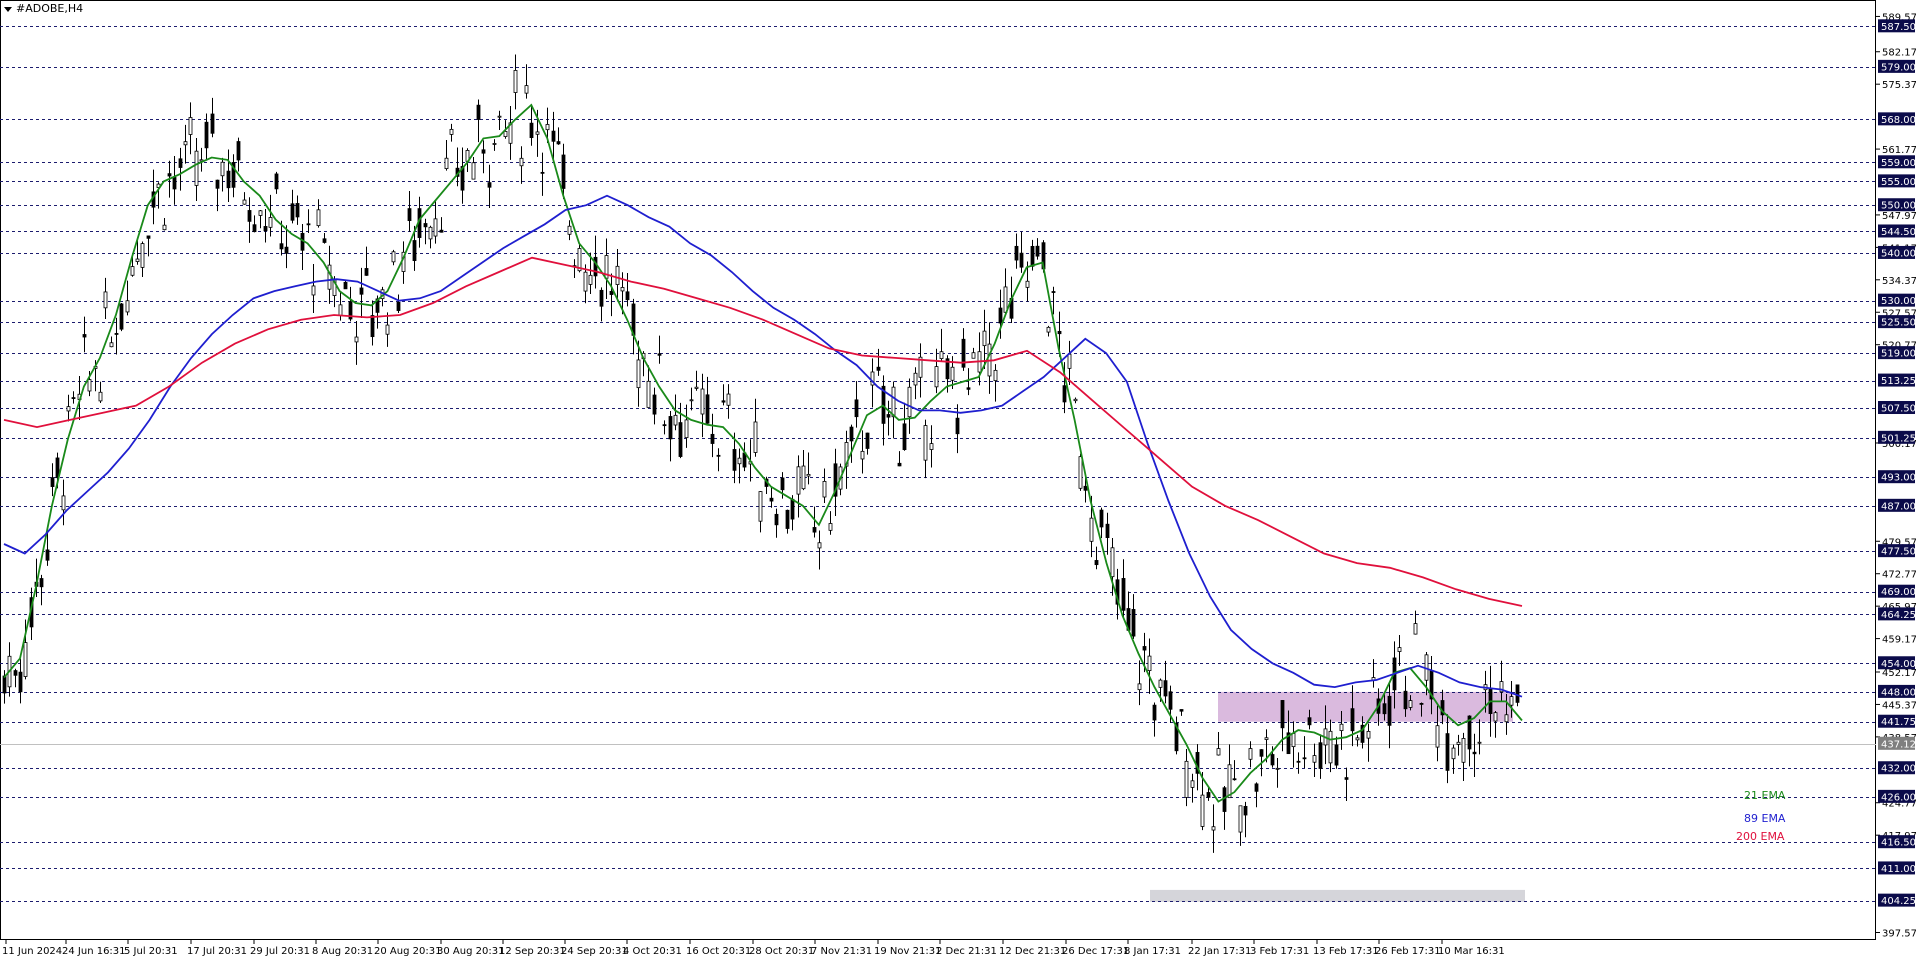  What do you see at coordinates (1337, 895) in the screenshot?
I see `support-zone` at bounding box center [1337, 895].